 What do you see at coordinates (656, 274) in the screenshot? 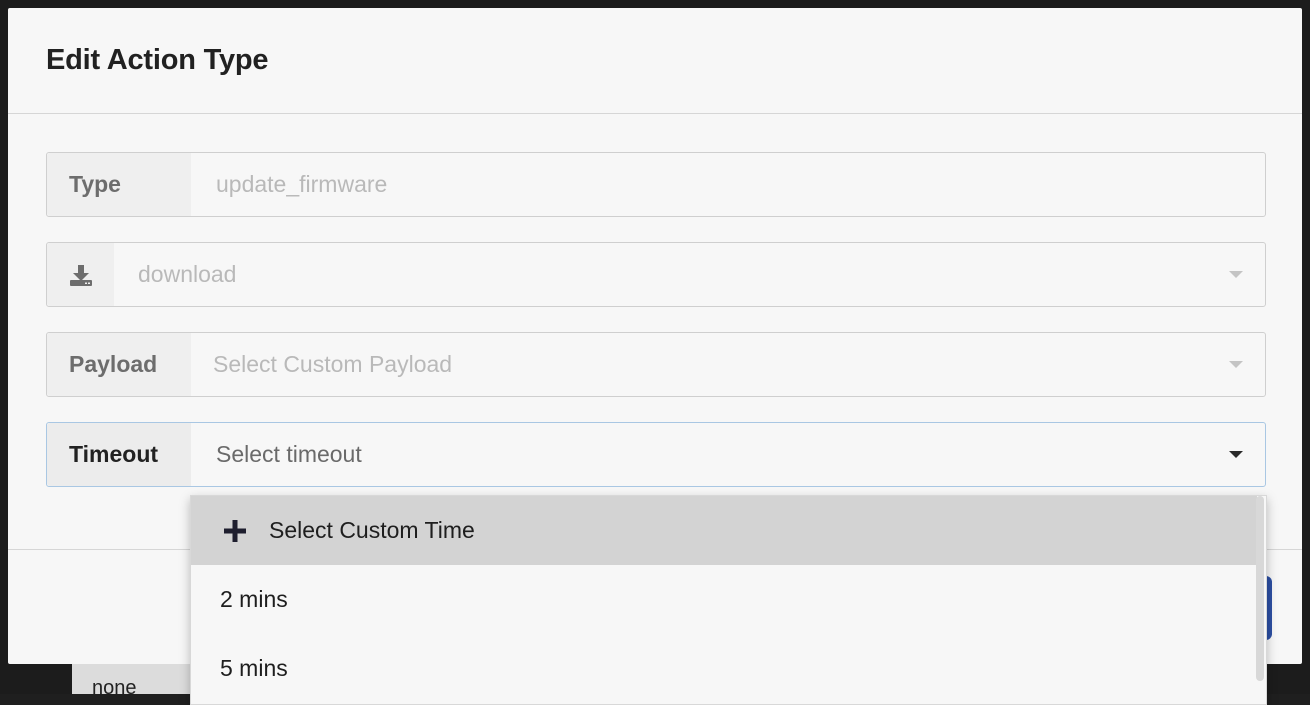
I see `action-select-group: download` at bounding box center [656, 274].